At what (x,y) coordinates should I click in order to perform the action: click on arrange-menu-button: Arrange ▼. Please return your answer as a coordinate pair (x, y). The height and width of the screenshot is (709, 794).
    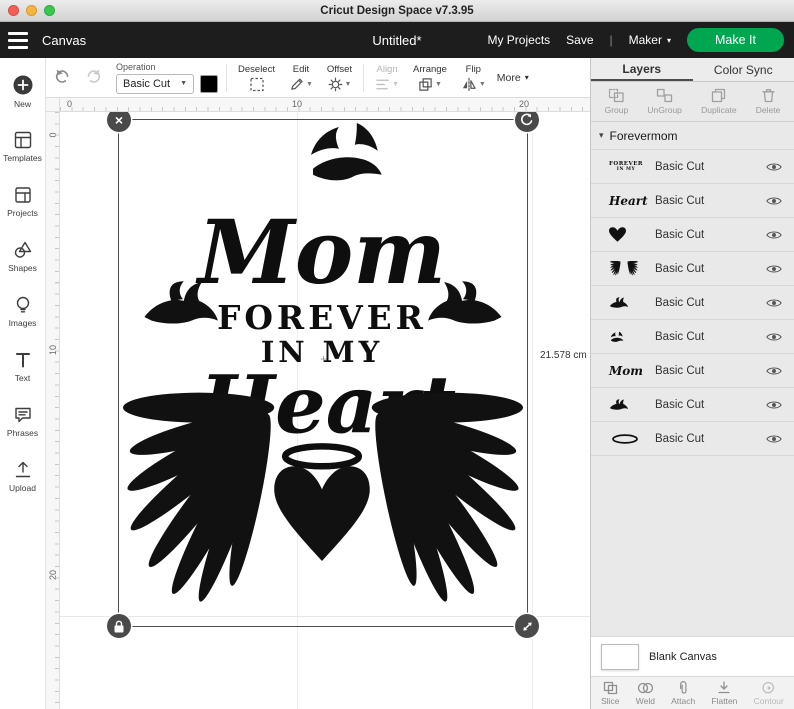
    Looking at the image, I should click on (430, 78).